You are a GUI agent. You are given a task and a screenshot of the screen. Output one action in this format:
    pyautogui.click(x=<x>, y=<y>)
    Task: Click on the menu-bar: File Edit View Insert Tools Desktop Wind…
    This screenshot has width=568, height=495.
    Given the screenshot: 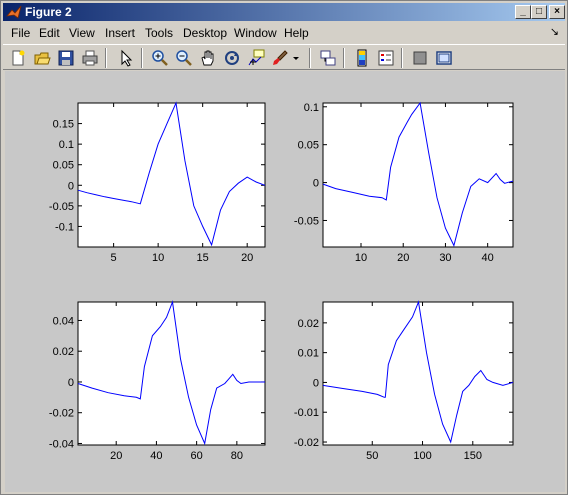 What is the action you would take?
    pyautogui.click(x=284, y=32)
    